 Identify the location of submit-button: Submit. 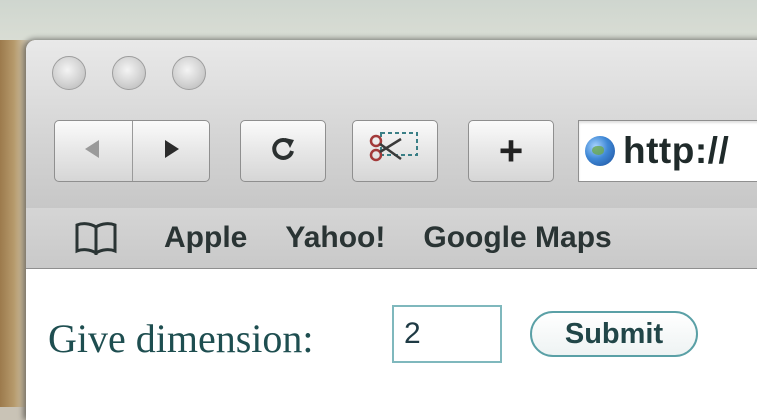
(614, 334).